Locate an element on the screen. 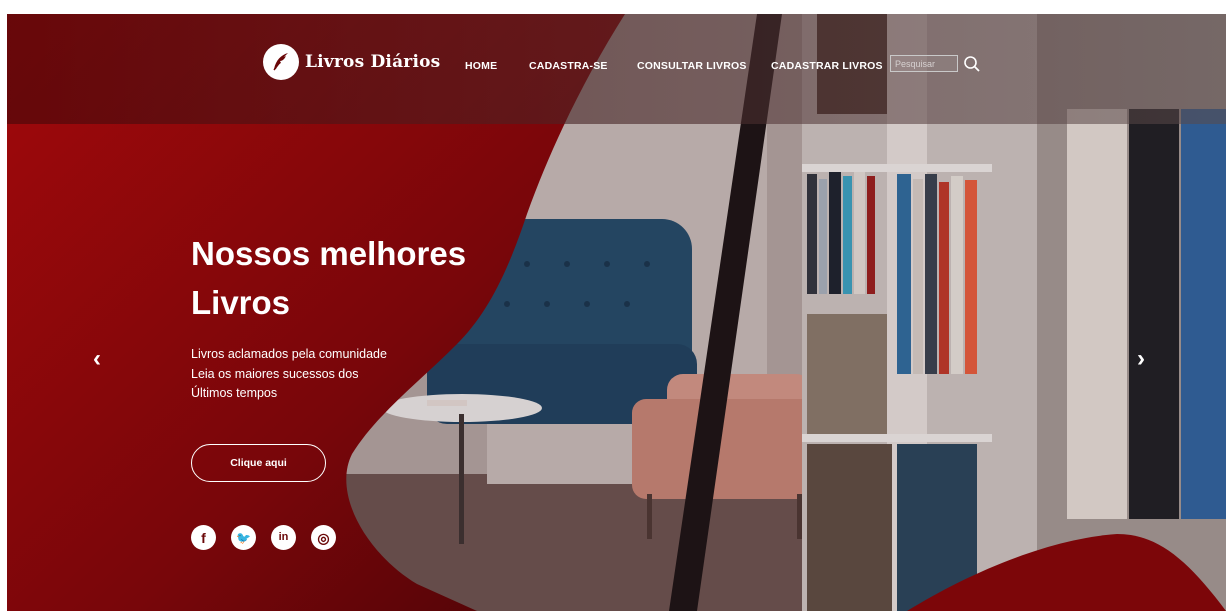  nav-cadastra-se-link: CADASTRA-SE is located at coordinates (568, 66).